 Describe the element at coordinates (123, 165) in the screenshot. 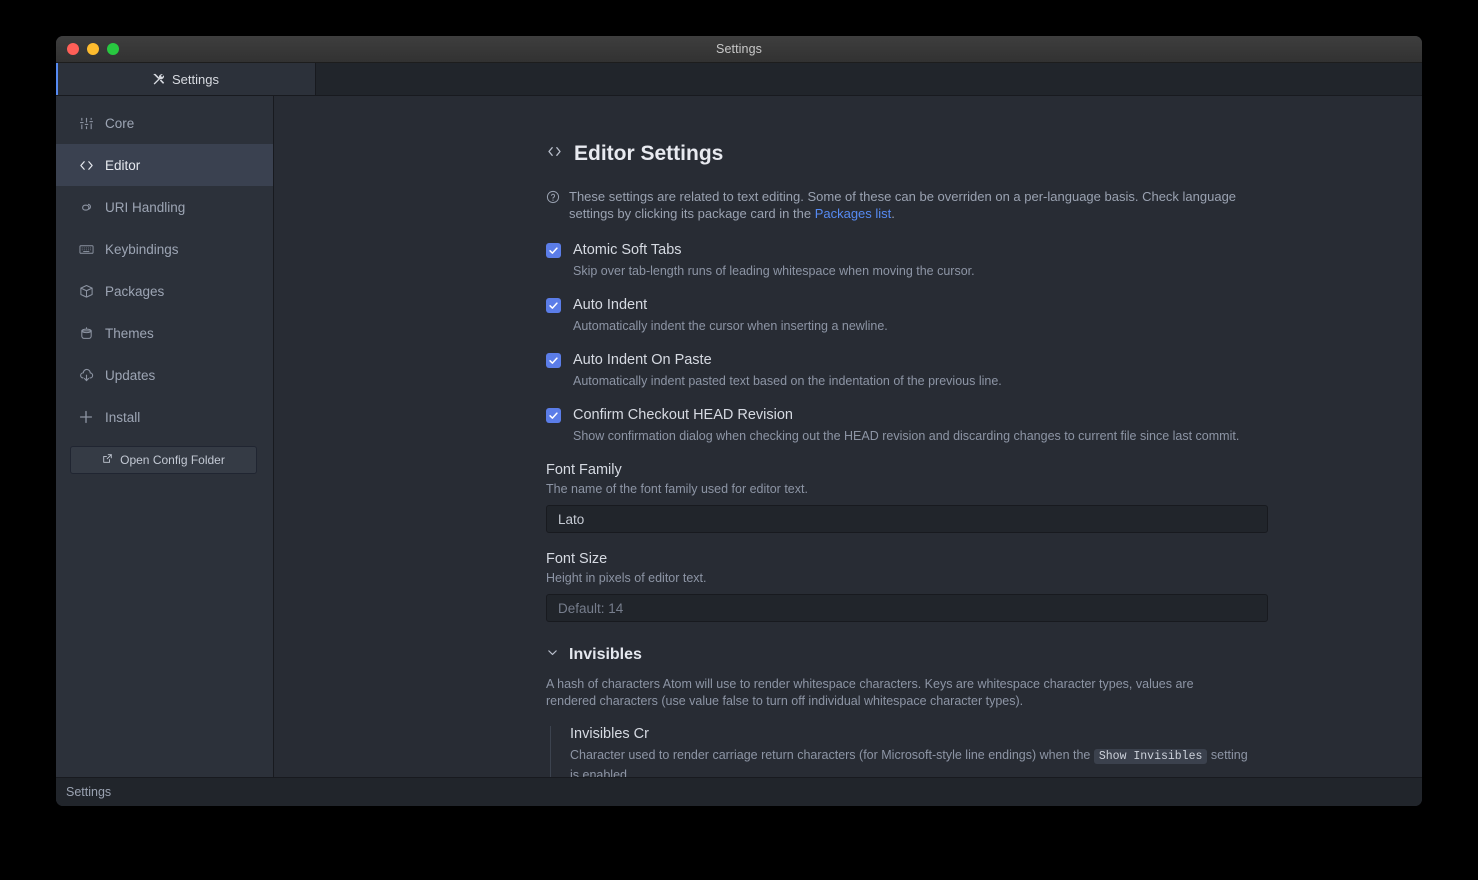

I see `sidebar-item-label: Editor` at that location.